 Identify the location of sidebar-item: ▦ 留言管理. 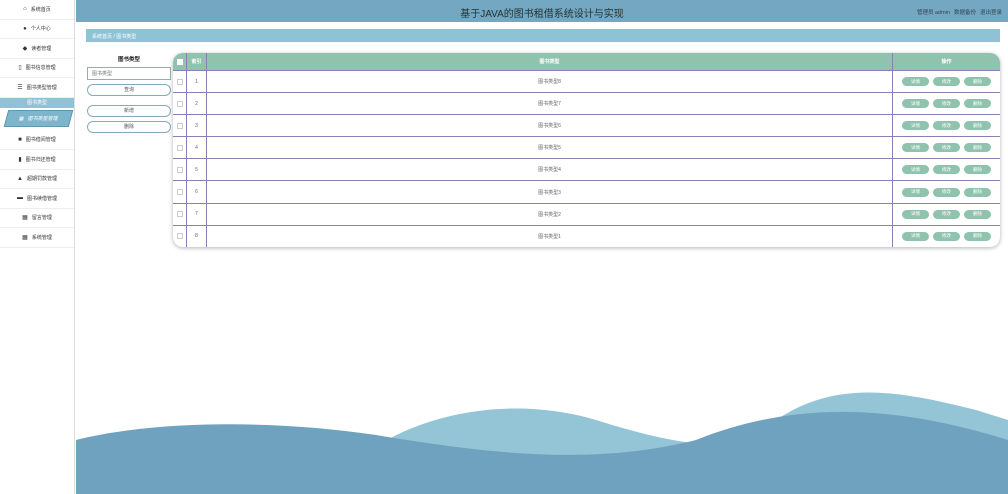
(37, 218).